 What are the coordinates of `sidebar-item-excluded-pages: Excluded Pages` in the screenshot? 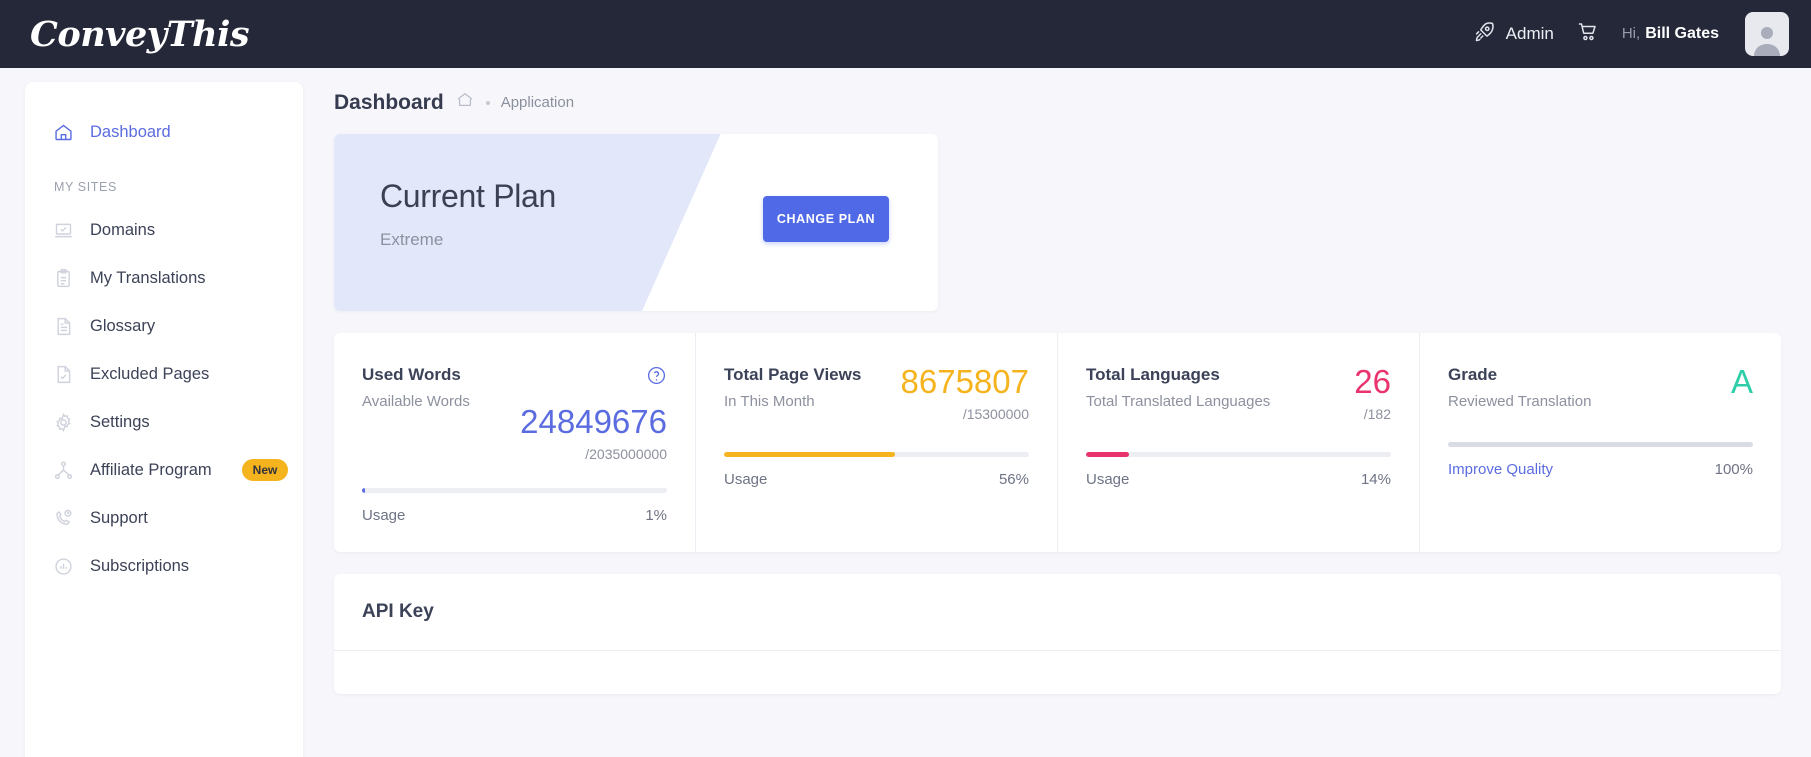 It's located at (164, 374).